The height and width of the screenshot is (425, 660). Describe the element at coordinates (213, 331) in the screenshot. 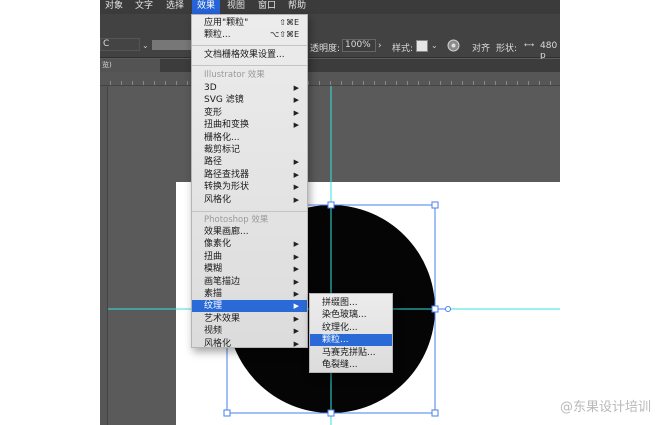

I see `menu-item-label: 视频` at that location.